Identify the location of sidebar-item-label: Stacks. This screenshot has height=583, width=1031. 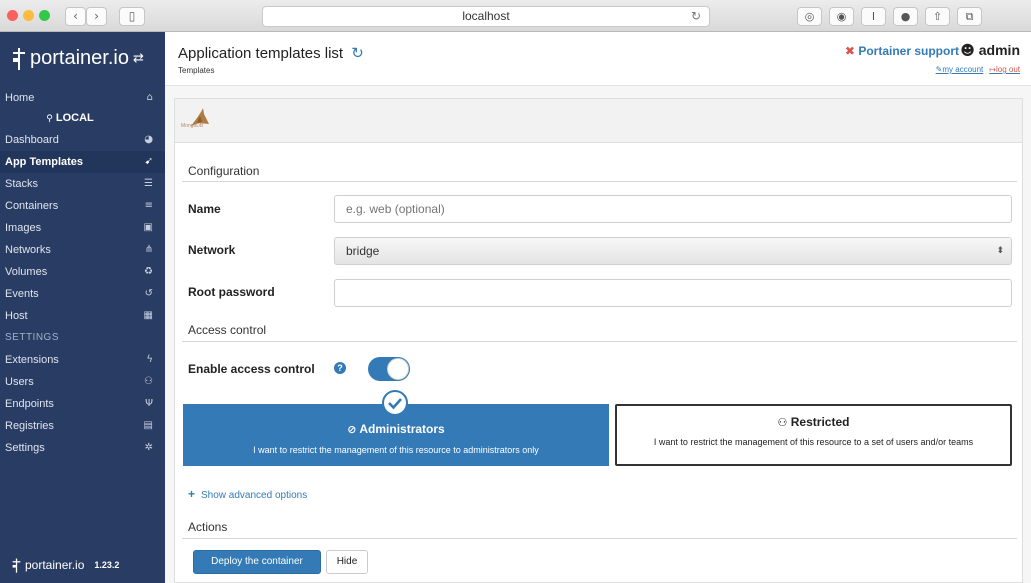
(22, 184).